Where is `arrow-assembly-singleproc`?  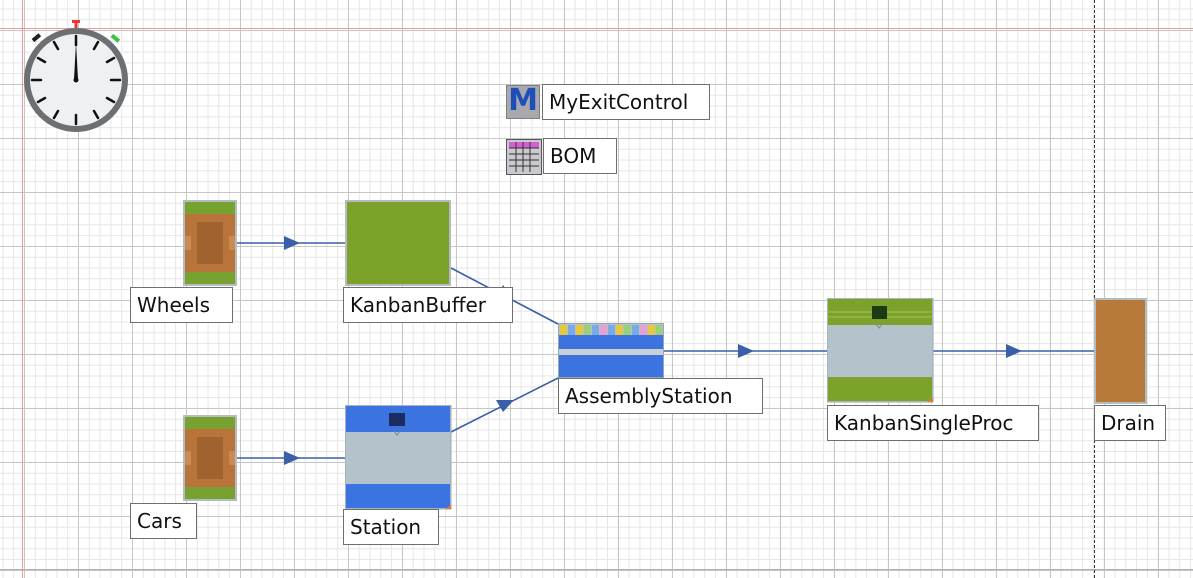
arrow-assembly-singleproc is located at coordinates (746, 351).